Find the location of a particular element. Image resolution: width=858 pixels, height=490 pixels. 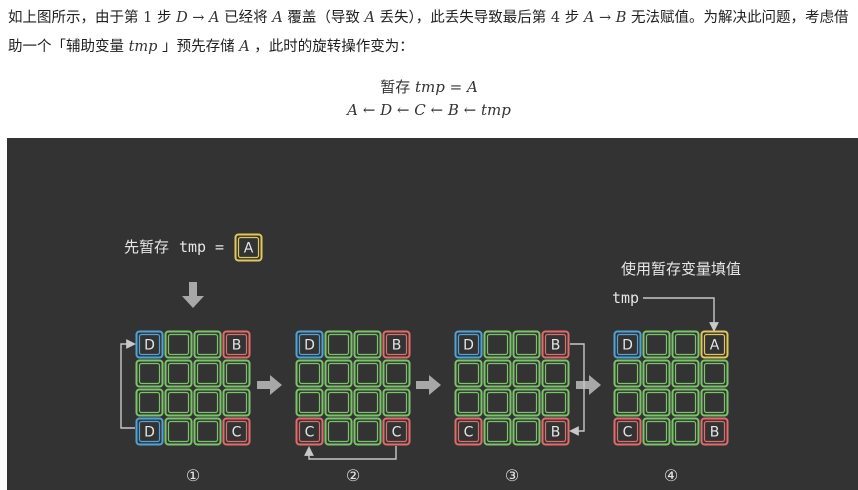

step1-eq: = is located at coordinates (219, 247).